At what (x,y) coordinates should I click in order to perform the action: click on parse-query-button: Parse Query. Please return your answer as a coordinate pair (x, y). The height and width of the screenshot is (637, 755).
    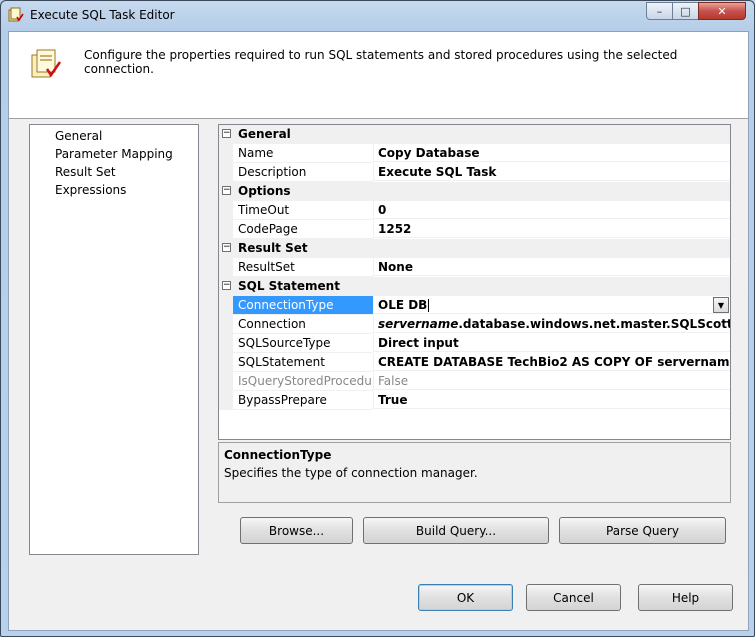
    Looking at the image, I should click on (642, 530).